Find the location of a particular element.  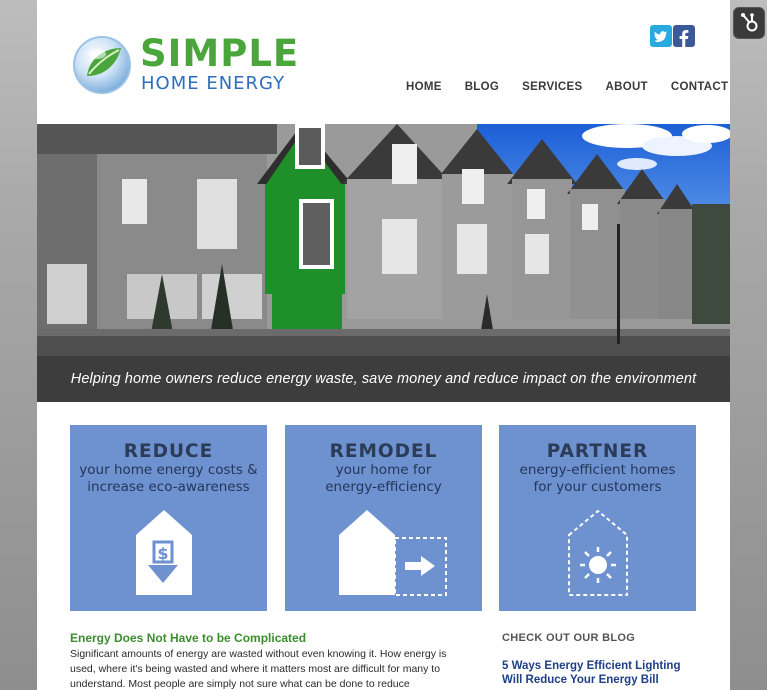

nav-item-contact: CONTACT is located at coordinates (699, 87).